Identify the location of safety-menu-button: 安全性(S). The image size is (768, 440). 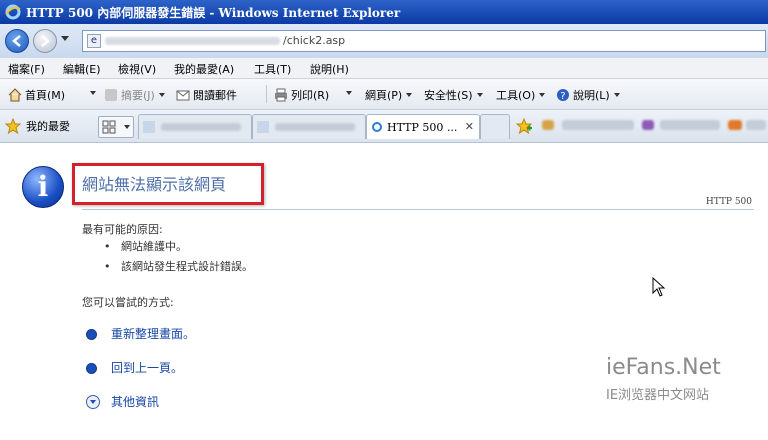
(453, 95).